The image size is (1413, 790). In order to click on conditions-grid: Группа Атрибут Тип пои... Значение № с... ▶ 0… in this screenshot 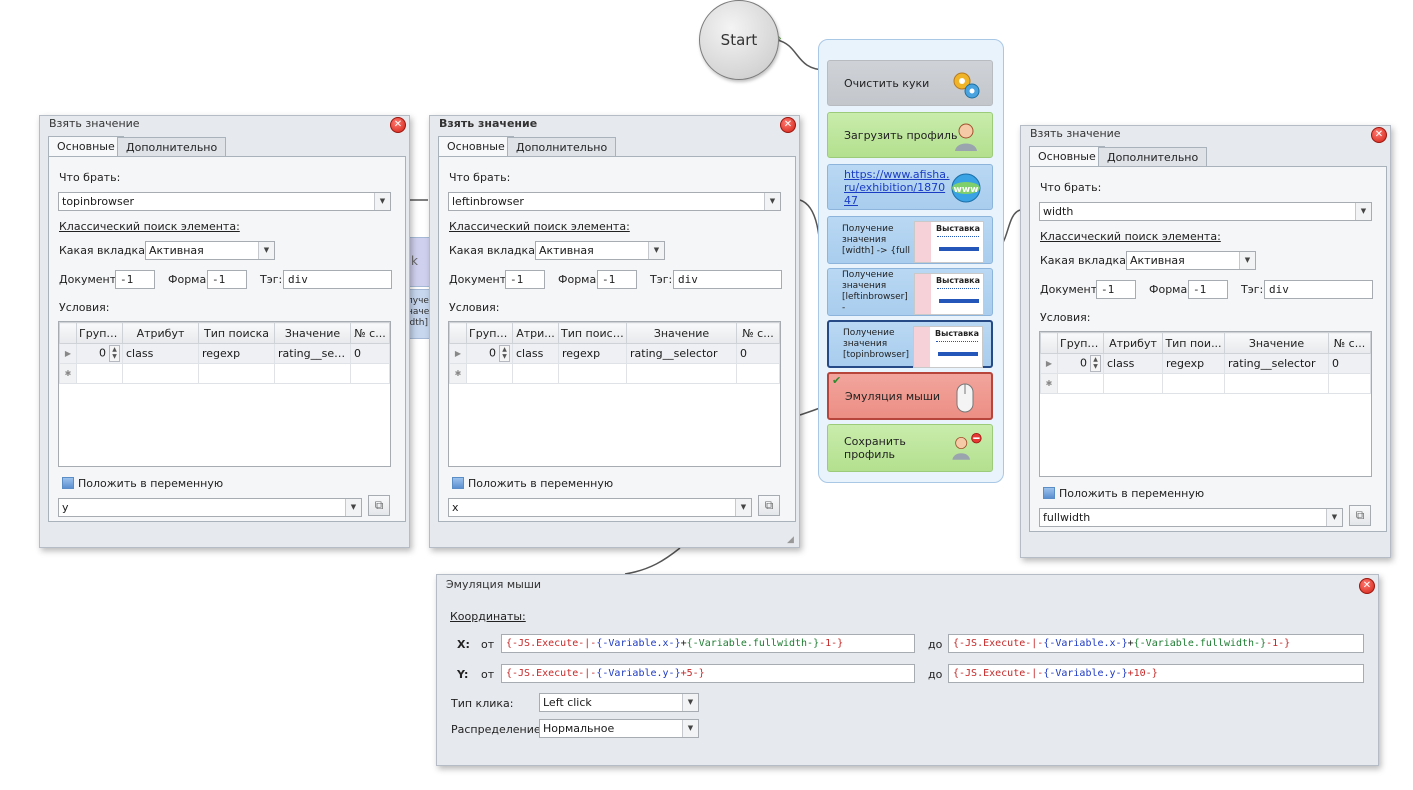, I will do `click(1205, 404)`.